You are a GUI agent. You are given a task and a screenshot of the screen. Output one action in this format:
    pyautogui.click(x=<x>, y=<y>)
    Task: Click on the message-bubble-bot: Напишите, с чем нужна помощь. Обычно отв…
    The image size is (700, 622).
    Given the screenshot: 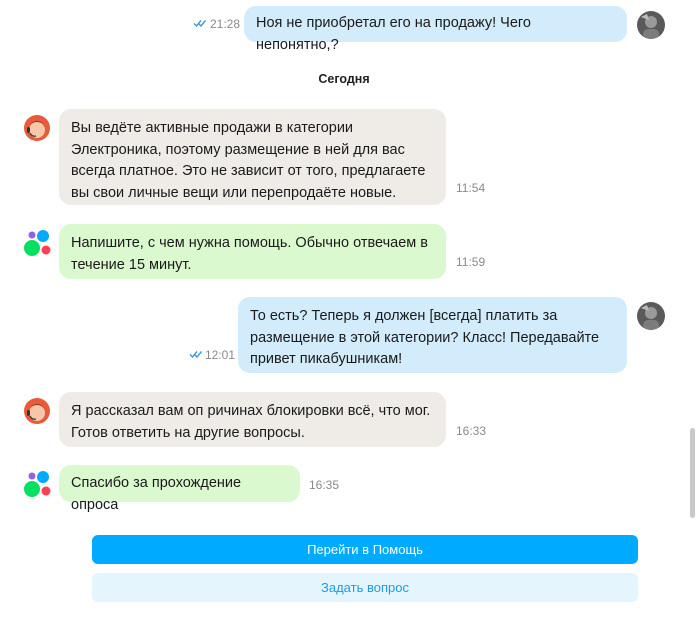 What is the action you would take?
    pyautogui.click(x=252, y=251)
    